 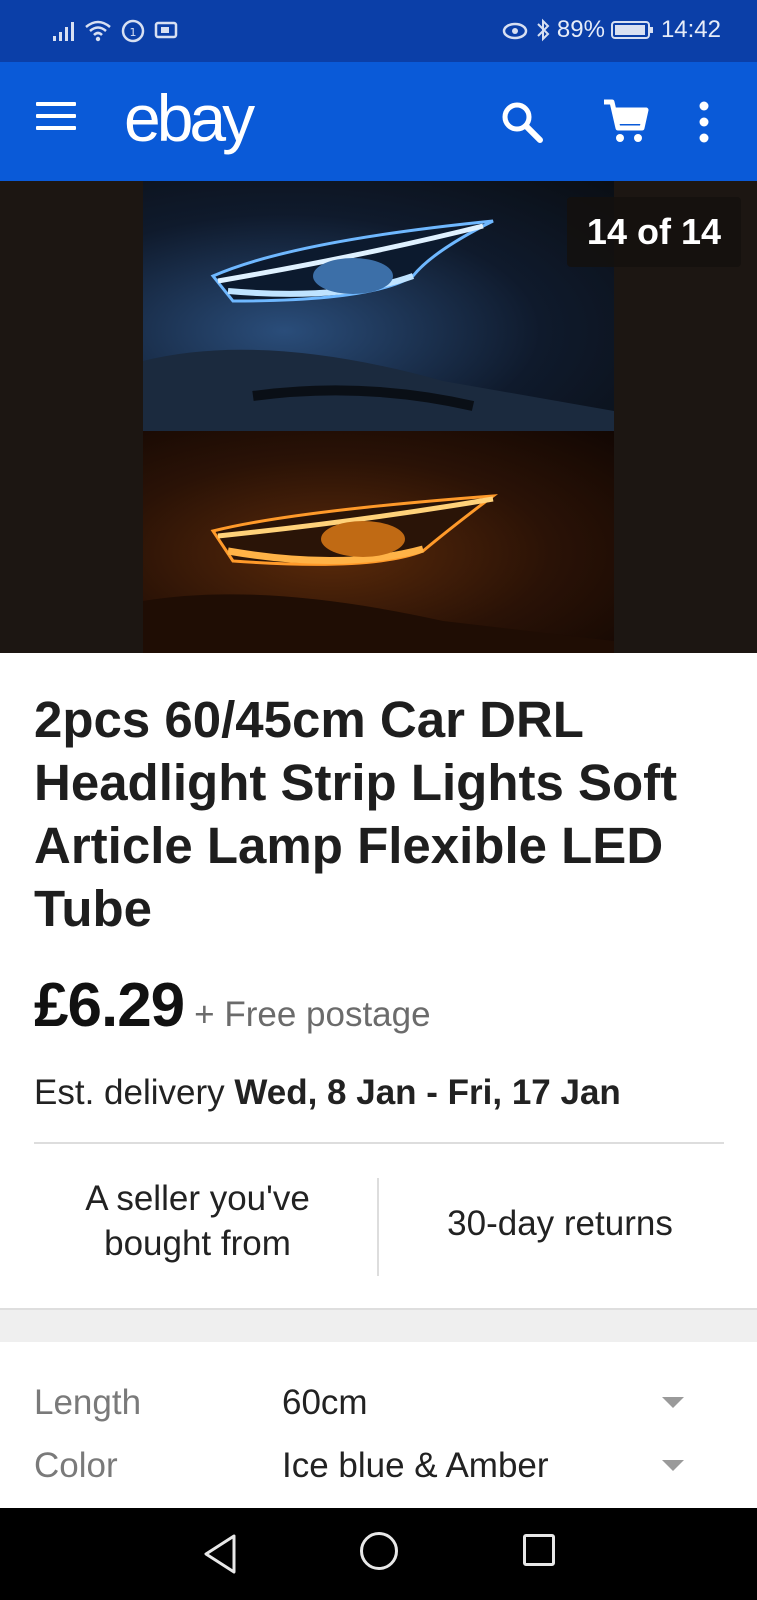 What do you see at coordinates (631, 30) in the screenshot?
I see `battery-icon` at bounding box center [631, 30].